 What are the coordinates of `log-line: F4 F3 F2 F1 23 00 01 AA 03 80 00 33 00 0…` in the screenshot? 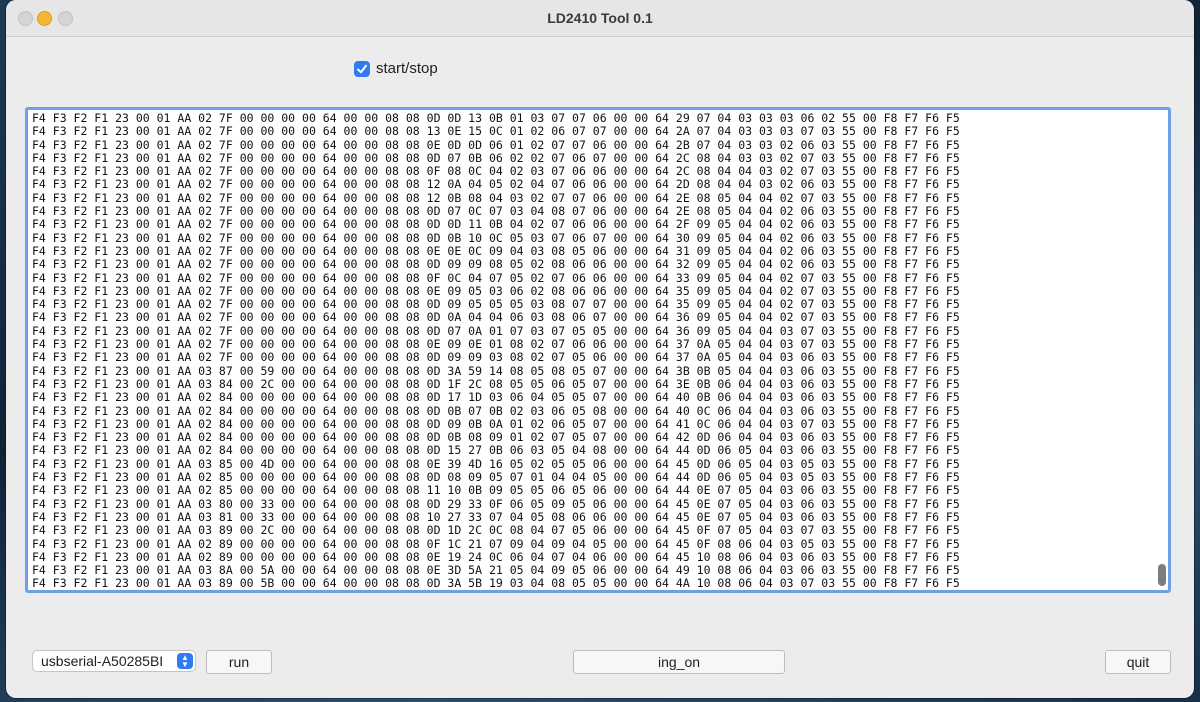 It's located at (496, 503).